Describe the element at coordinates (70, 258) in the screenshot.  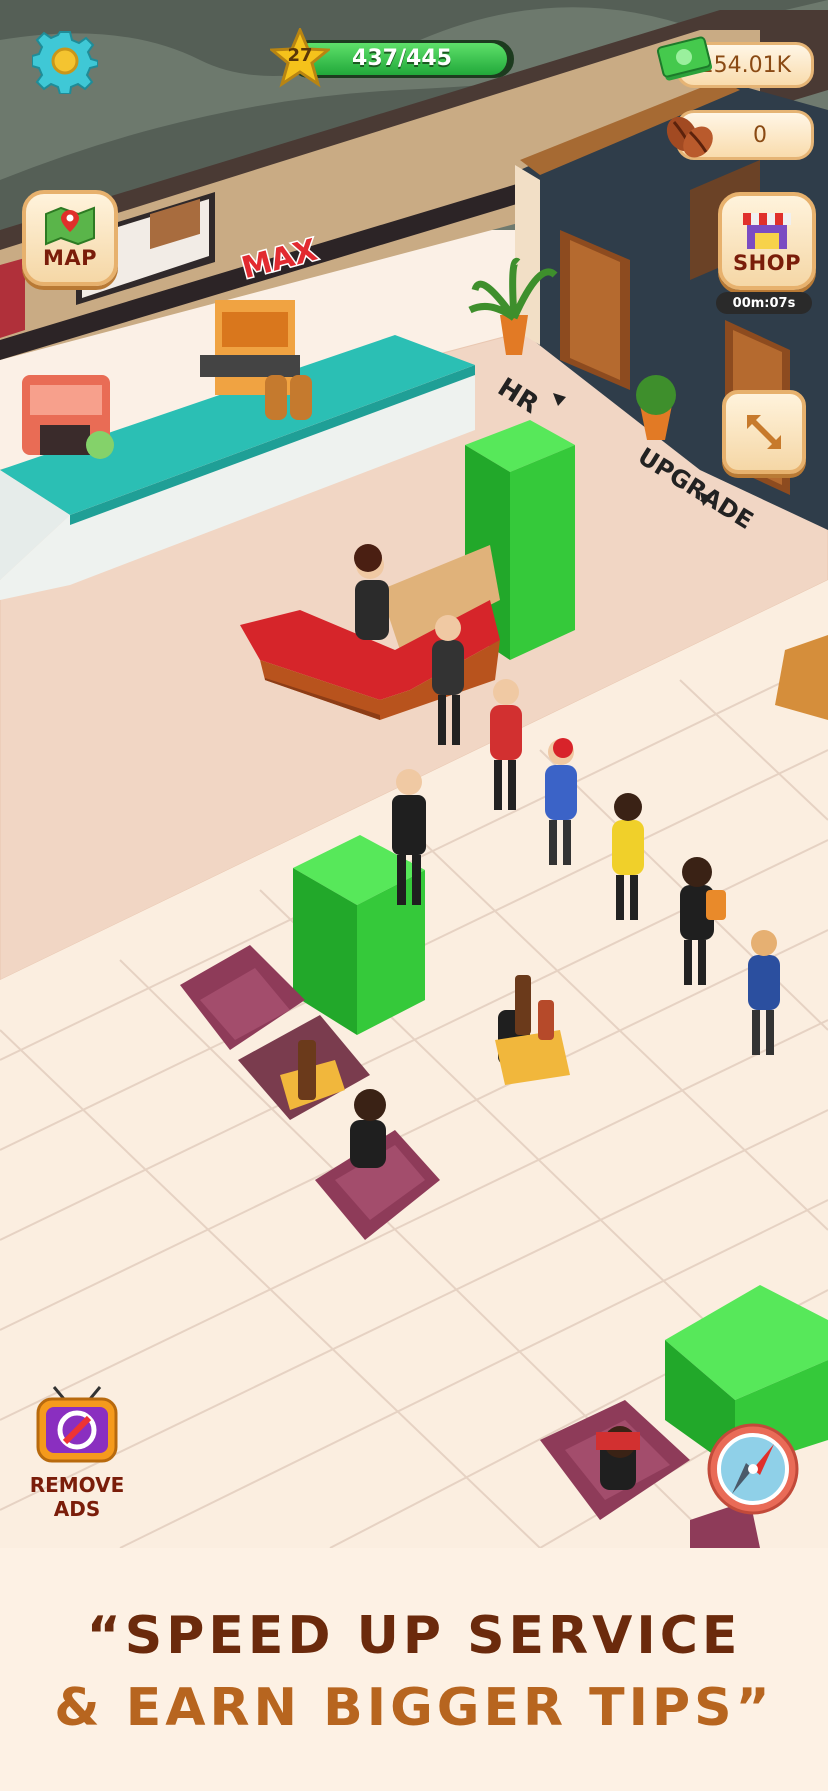
I see `map-label: MAP` at that location.